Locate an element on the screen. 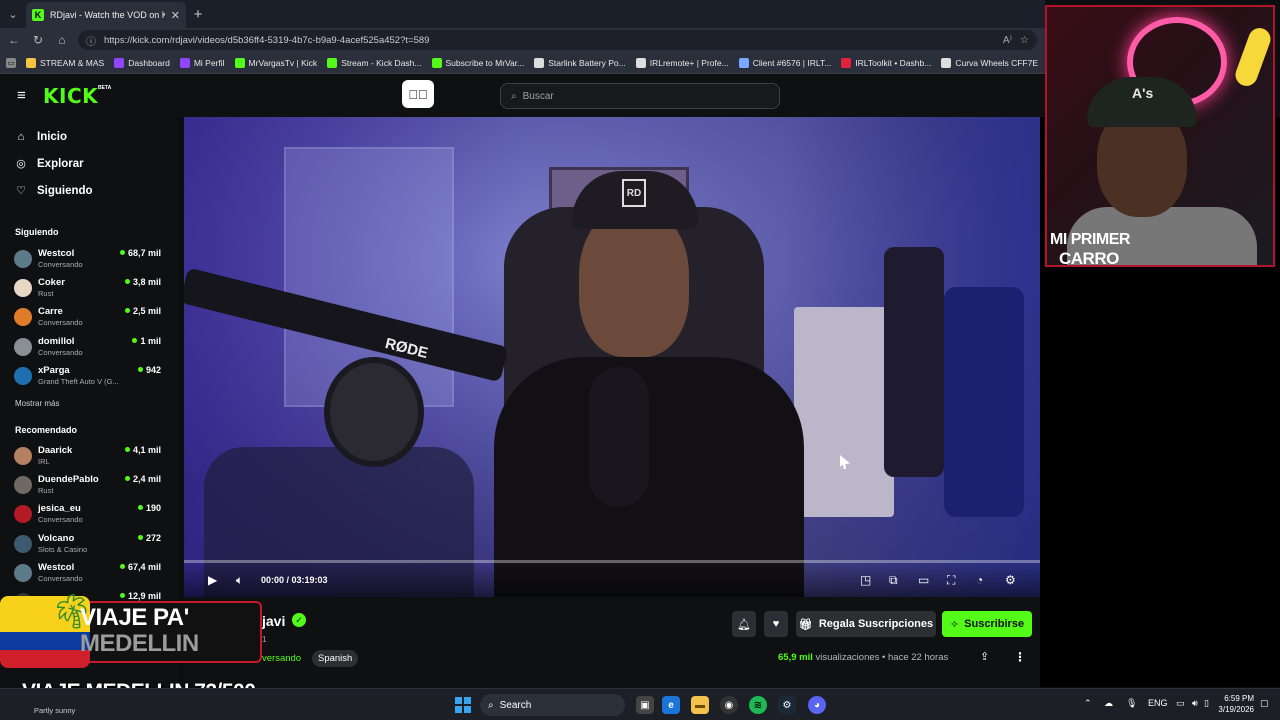 The image size is (1280, 720). channel-list-item: Westcol Conversando 67,4 mil is located at coordinates (89, 575).